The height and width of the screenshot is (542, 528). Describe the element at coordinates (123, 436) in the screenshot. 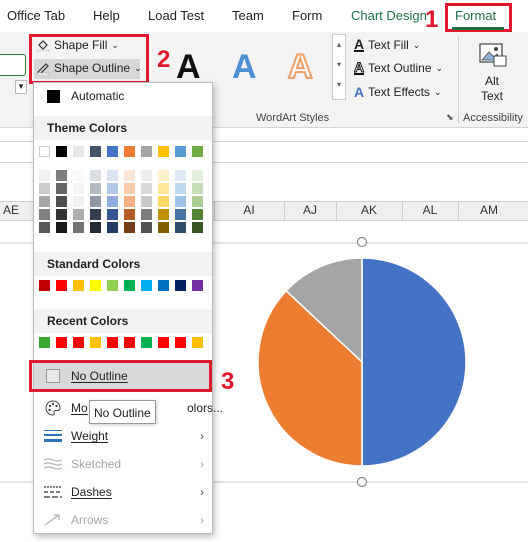

I see `weight-option: Weight ›` at that location.